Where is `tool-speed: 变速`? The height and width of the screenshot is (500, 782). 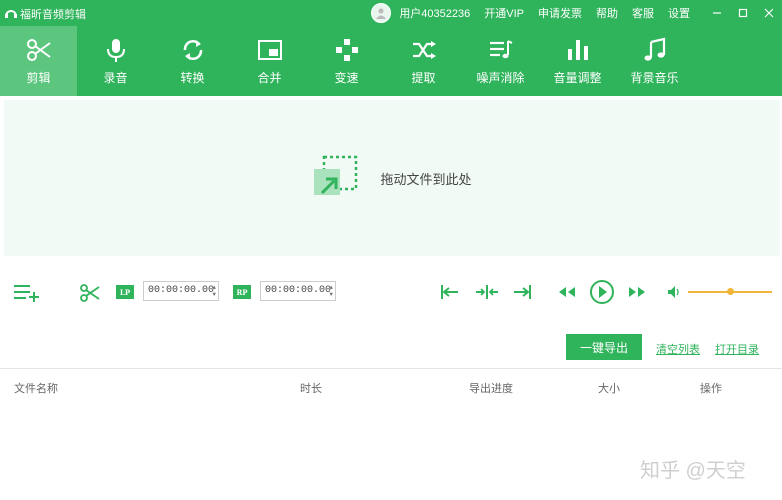
tool-speed: 变速 is located at coordinates (346, 61).